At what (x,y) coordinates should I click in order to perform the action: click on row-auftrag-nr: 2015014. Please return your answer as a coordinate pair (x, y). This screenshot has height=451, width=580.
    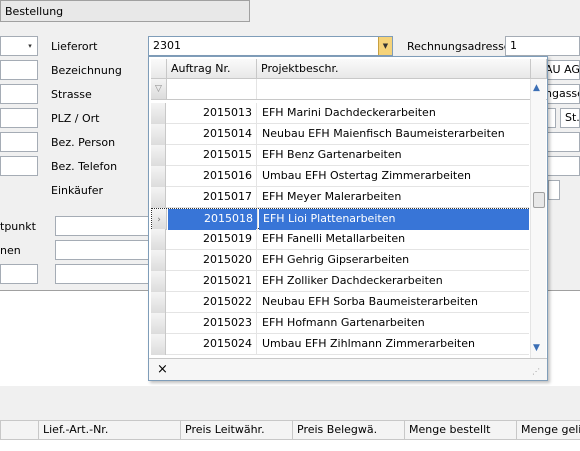
    Looking at the image, I should click on (212, 134).